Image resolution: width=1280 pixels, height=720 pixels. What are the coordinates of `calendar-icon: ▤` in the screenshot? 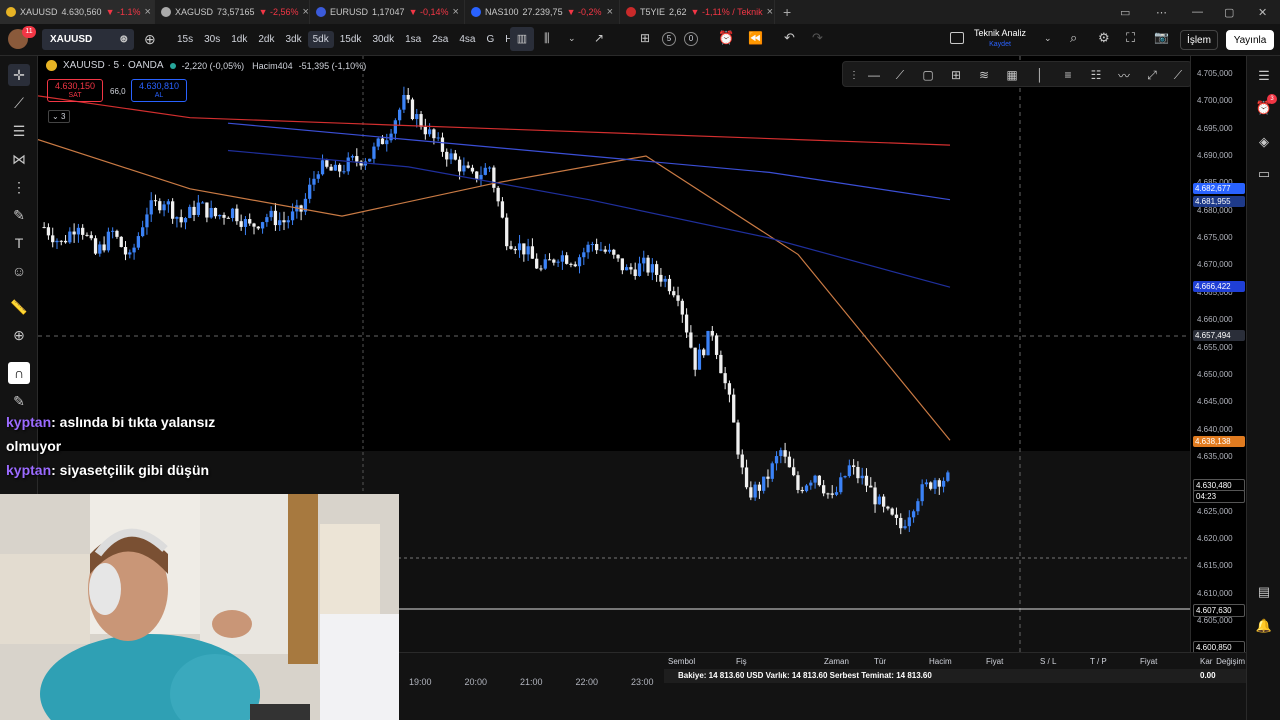 It's located at (1264, 592).